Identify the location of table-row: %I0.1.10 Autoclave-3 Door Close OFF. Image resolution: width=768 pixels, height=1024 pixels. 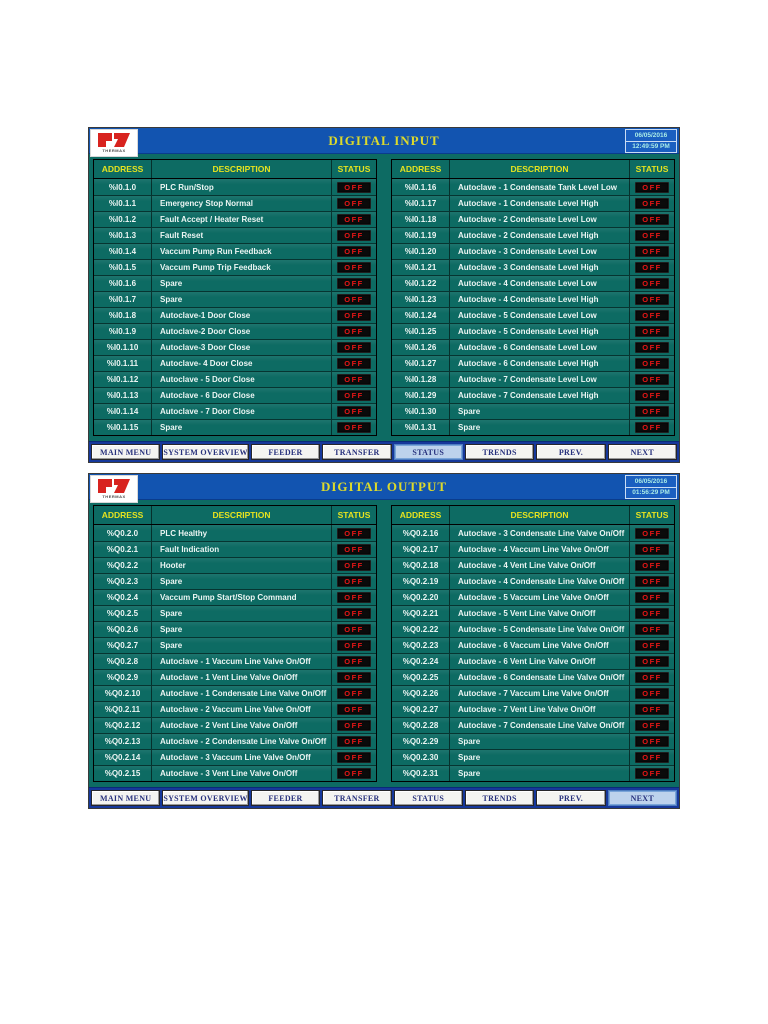
(235, 347).